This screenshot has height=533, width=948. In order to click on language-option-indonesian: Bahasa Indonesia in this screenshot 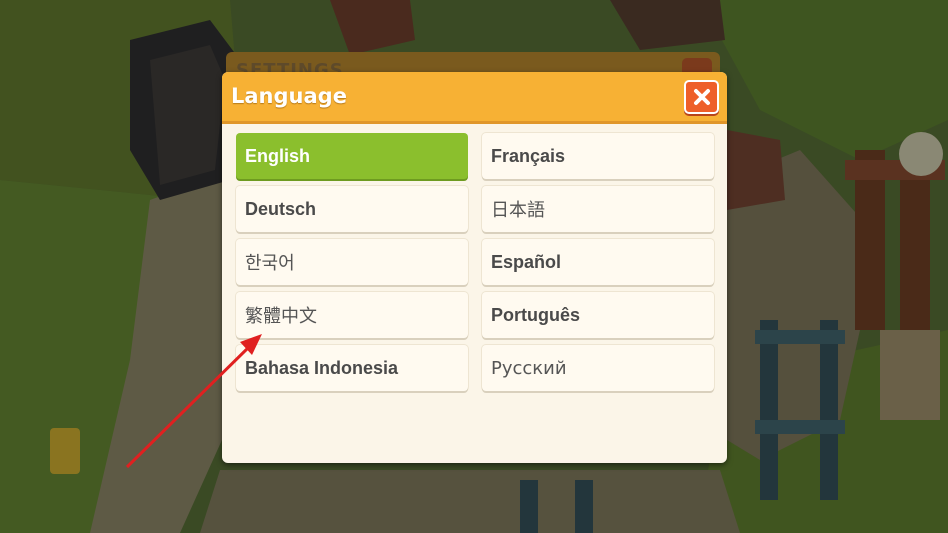, I will do `click(352, 368)`.